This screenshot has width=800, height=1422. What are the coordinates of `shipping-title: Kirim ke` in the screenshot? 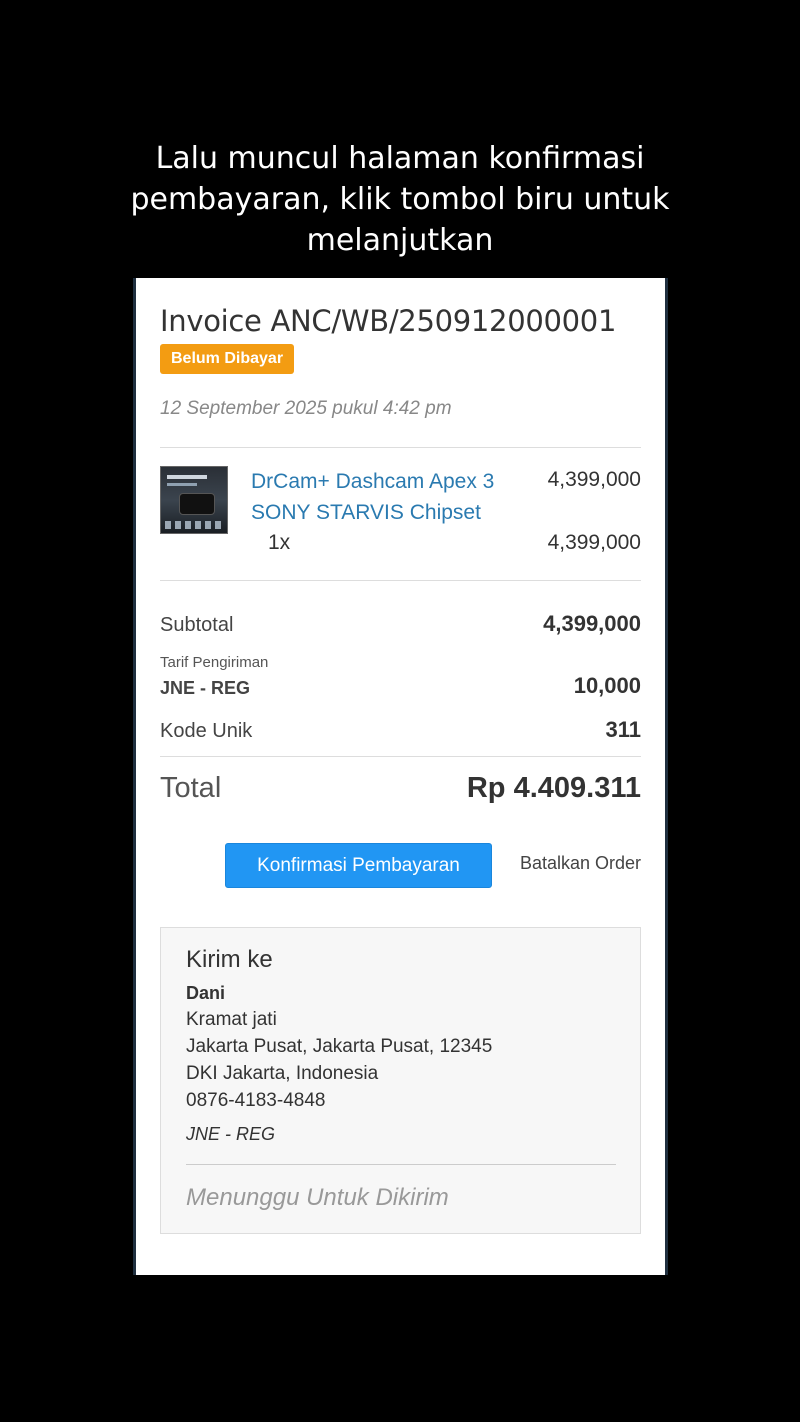 It's located at (229, 959).